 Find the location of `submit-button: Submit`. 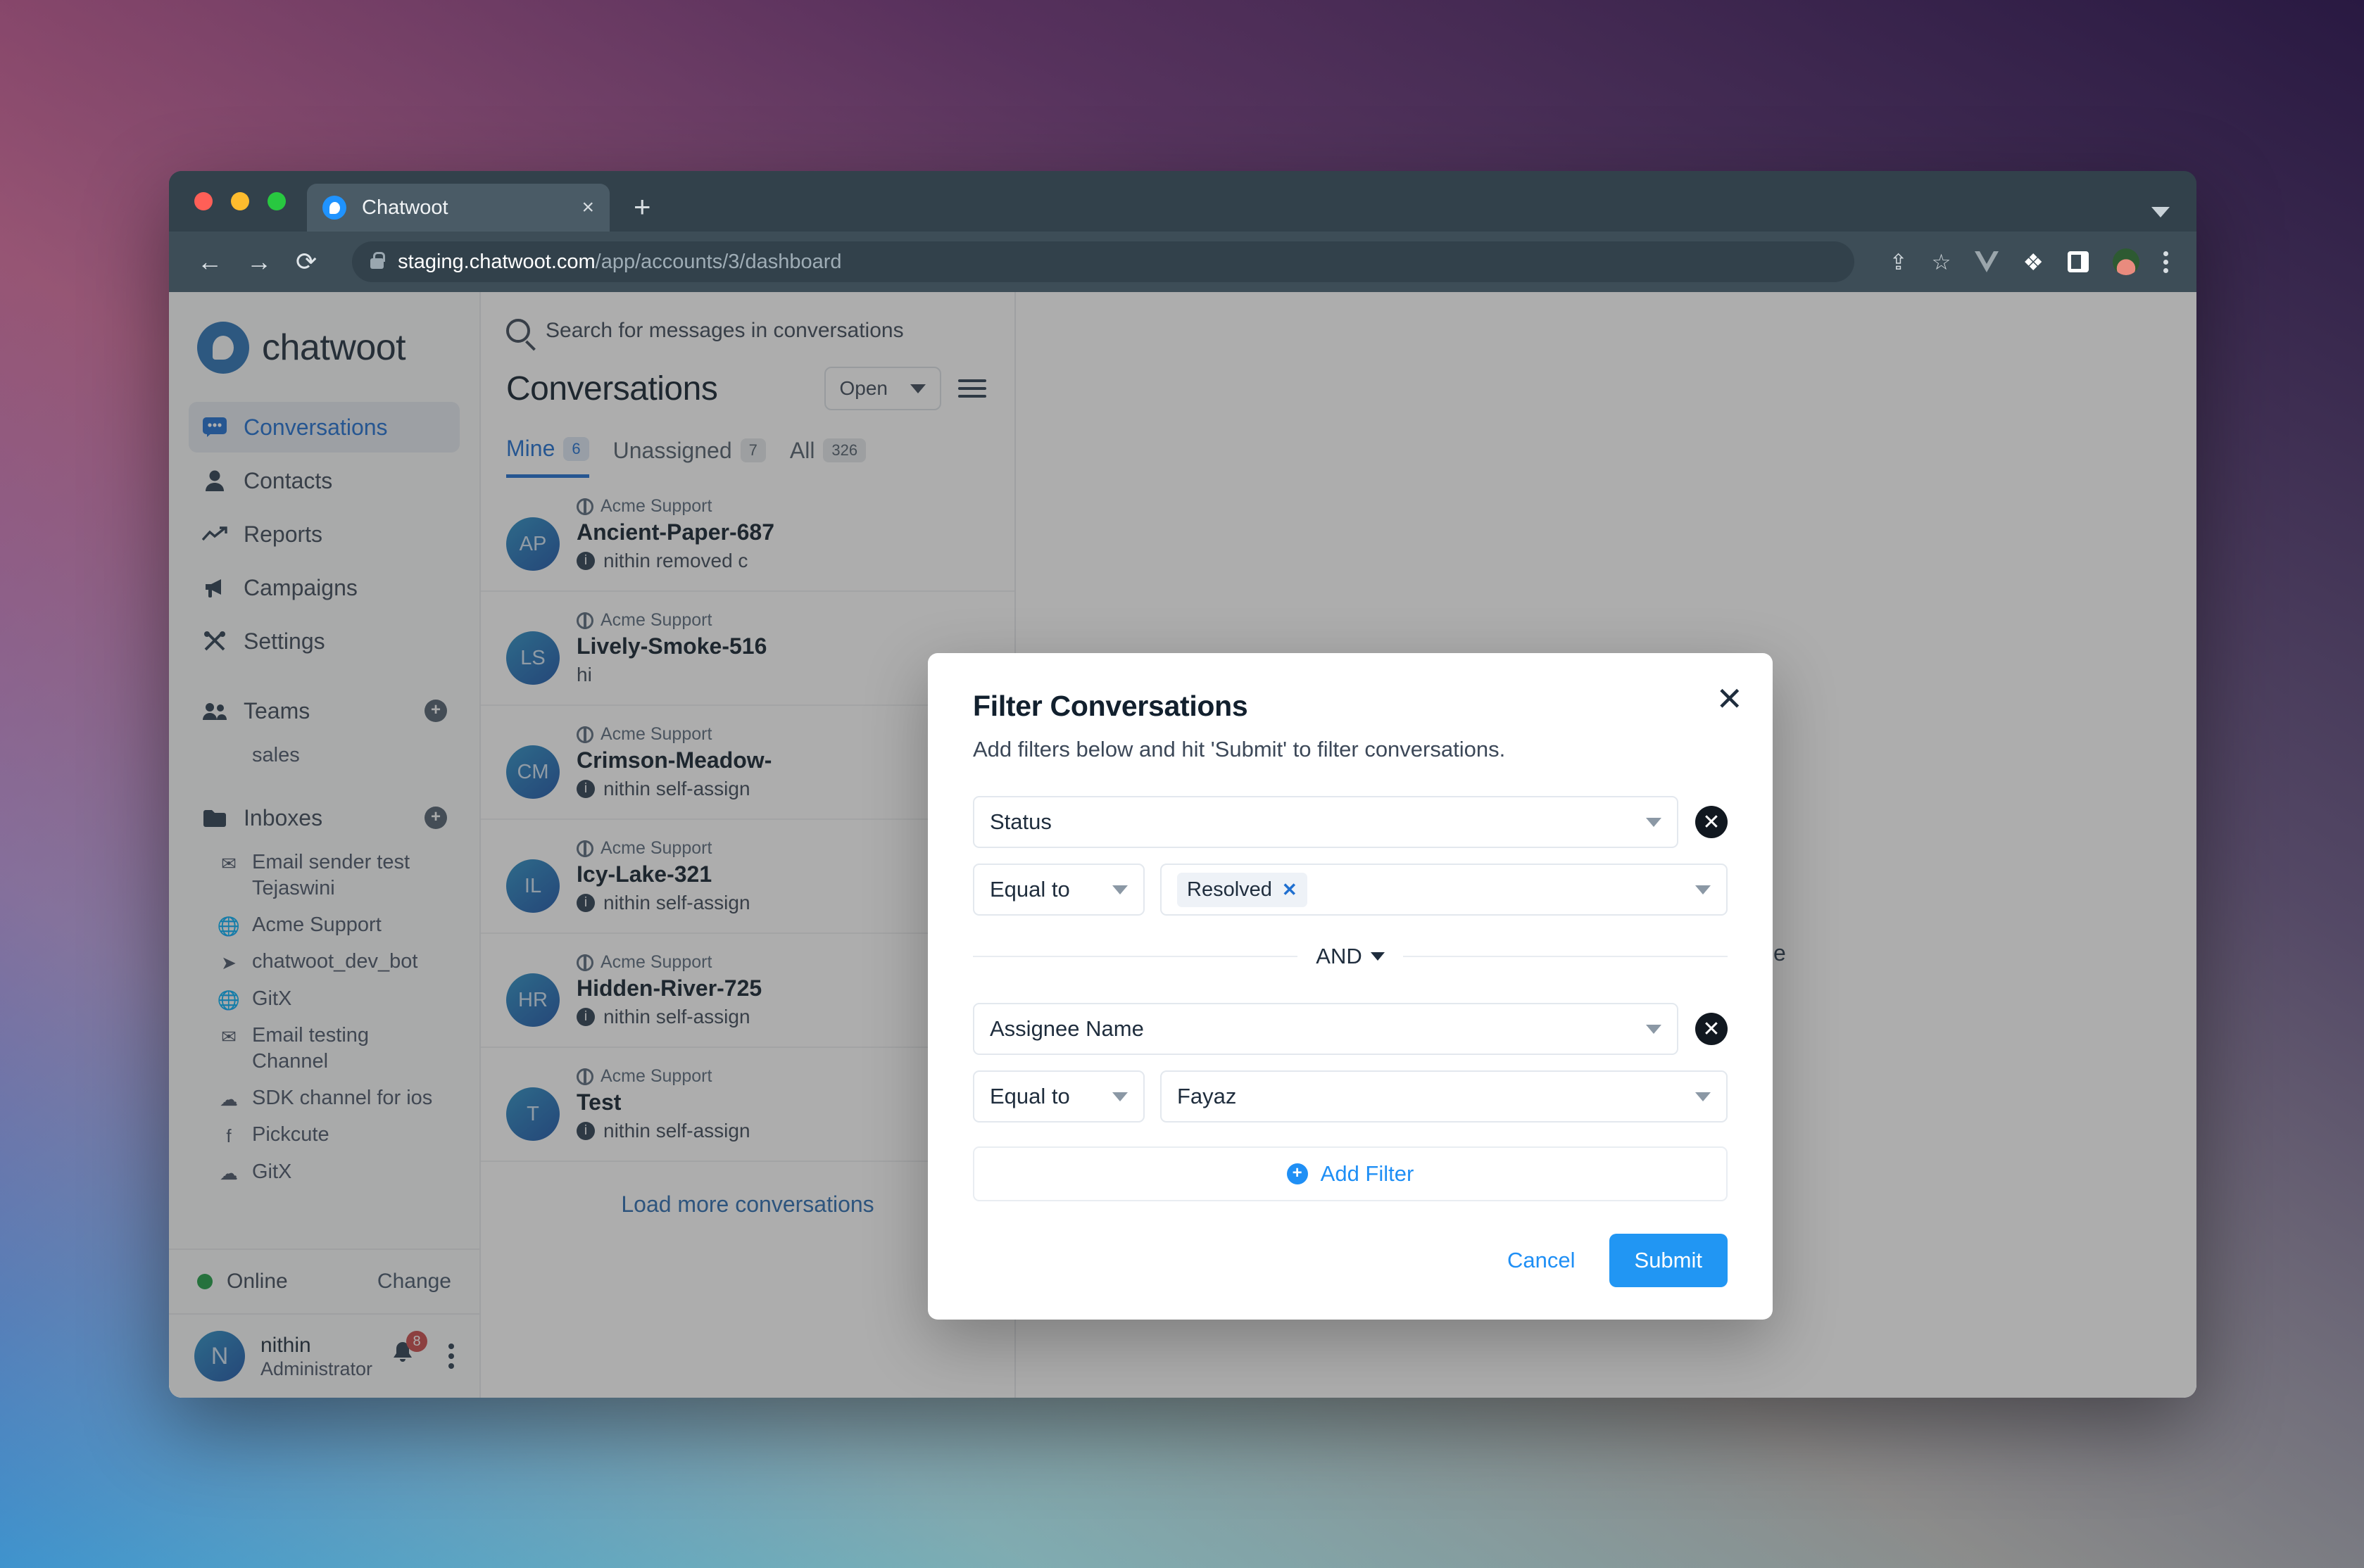

submit-button: Submit is located at coordinates (1668, 1260).